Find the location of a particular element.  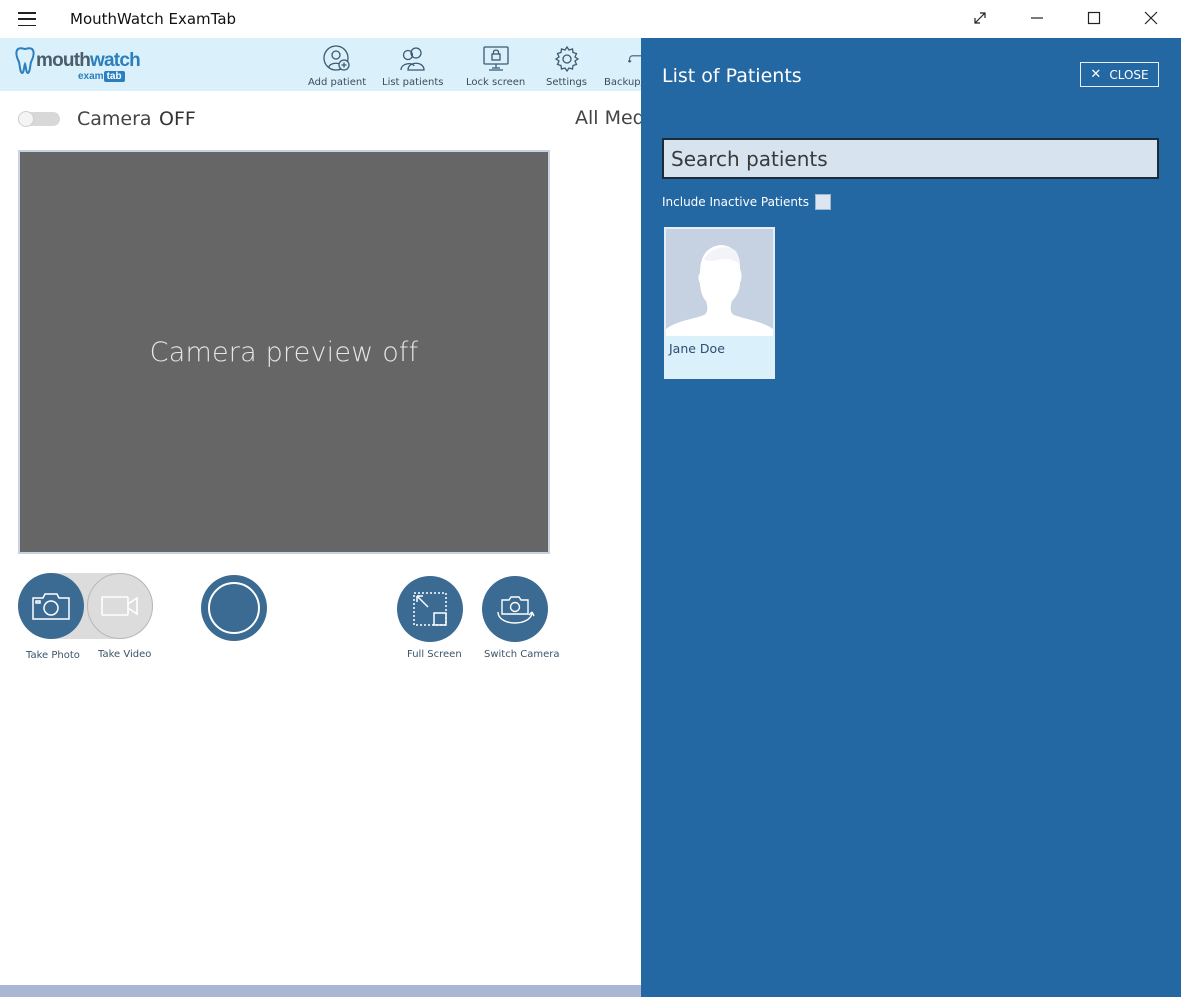

switch-camera-label: Switch Camera is located at coordinates (522, 654).